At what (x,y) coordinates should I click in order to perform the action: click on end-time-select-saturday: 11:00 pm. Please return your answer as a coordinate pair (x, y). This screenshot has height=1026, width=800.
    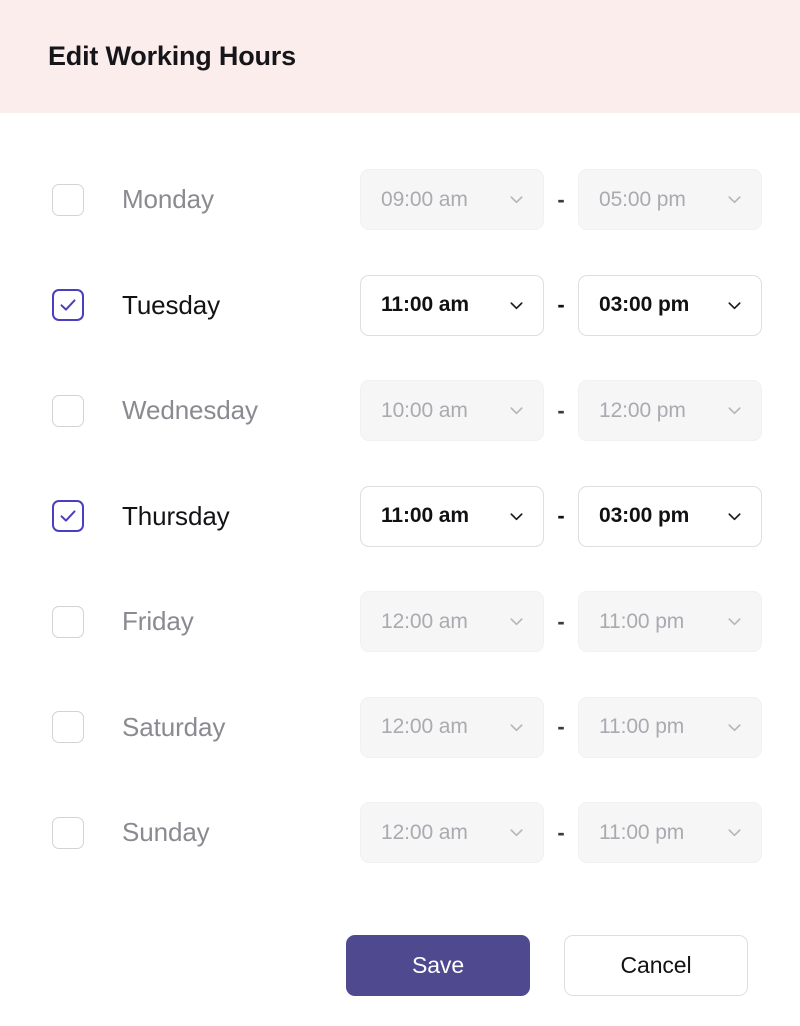
    Looking at the image, I should click on (670, 727).